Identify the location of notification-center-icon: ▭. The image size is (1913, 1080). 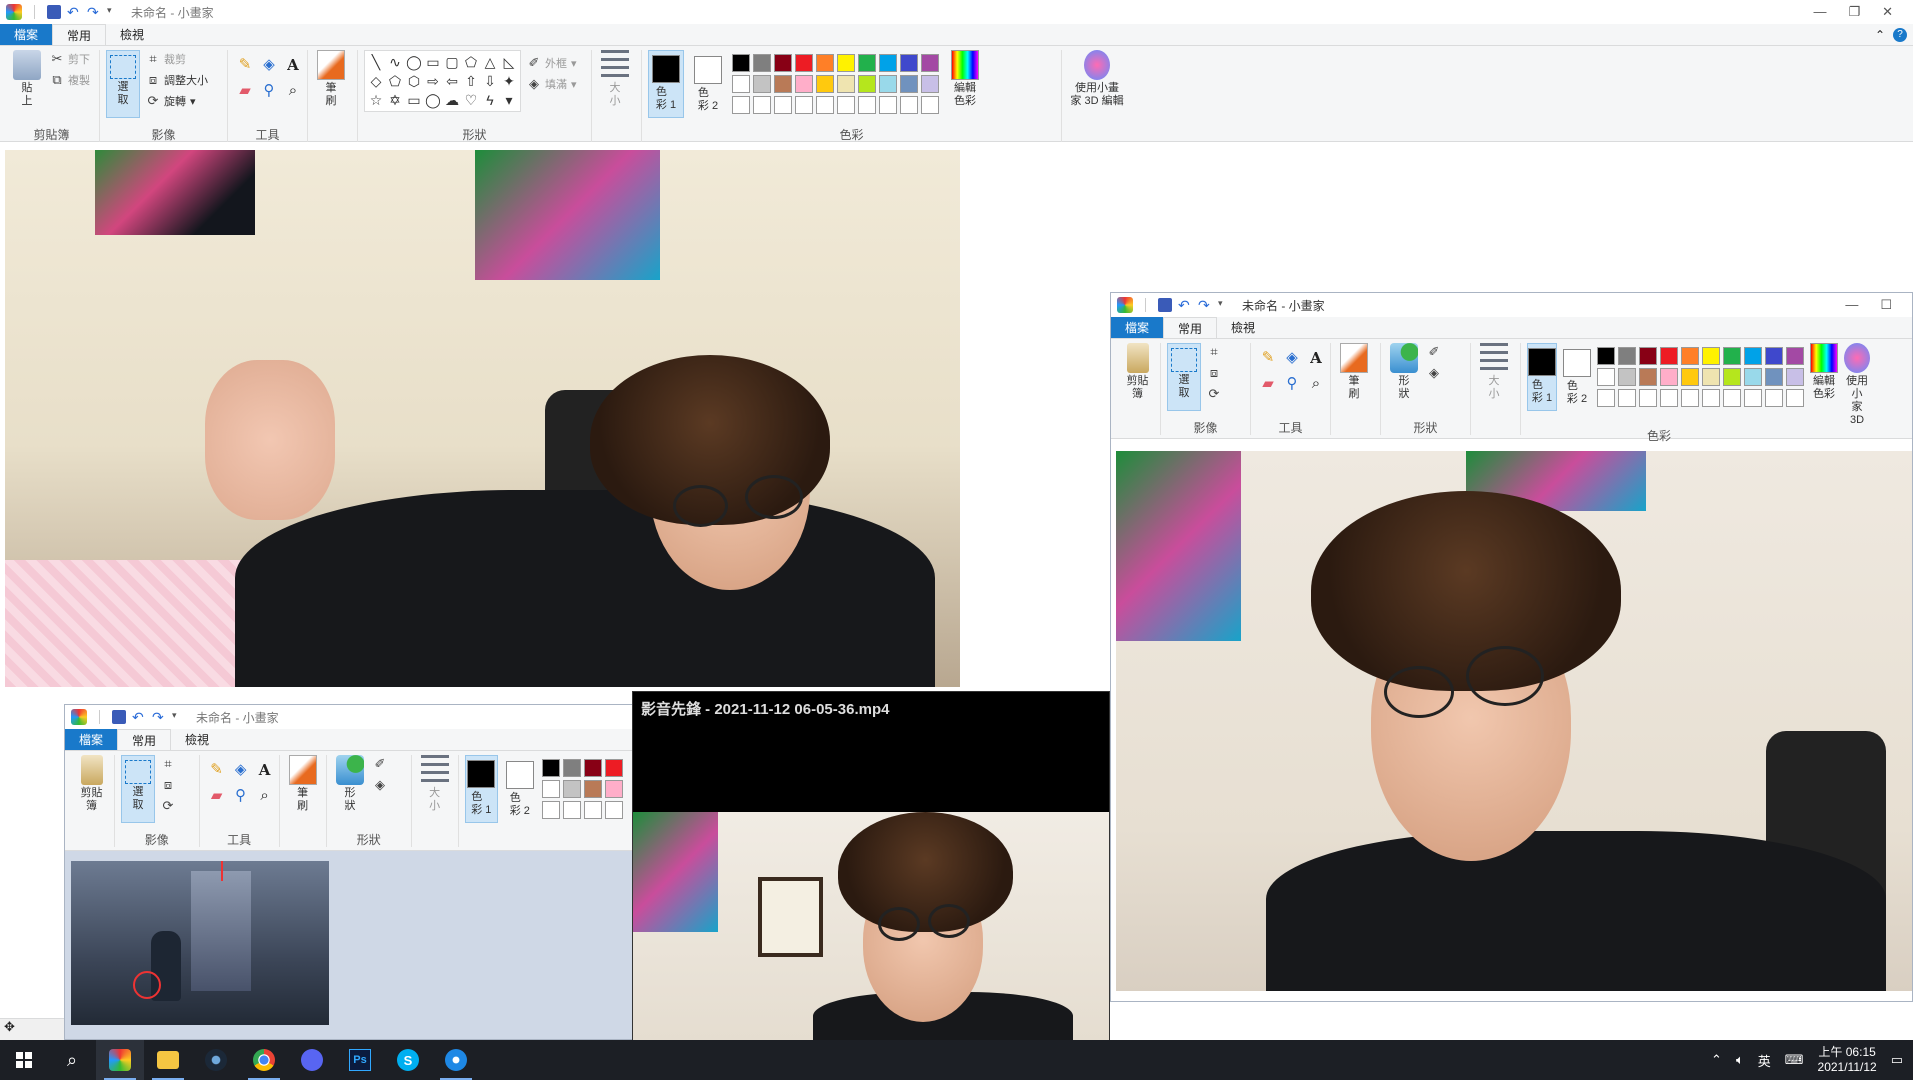
(1897, 1060).